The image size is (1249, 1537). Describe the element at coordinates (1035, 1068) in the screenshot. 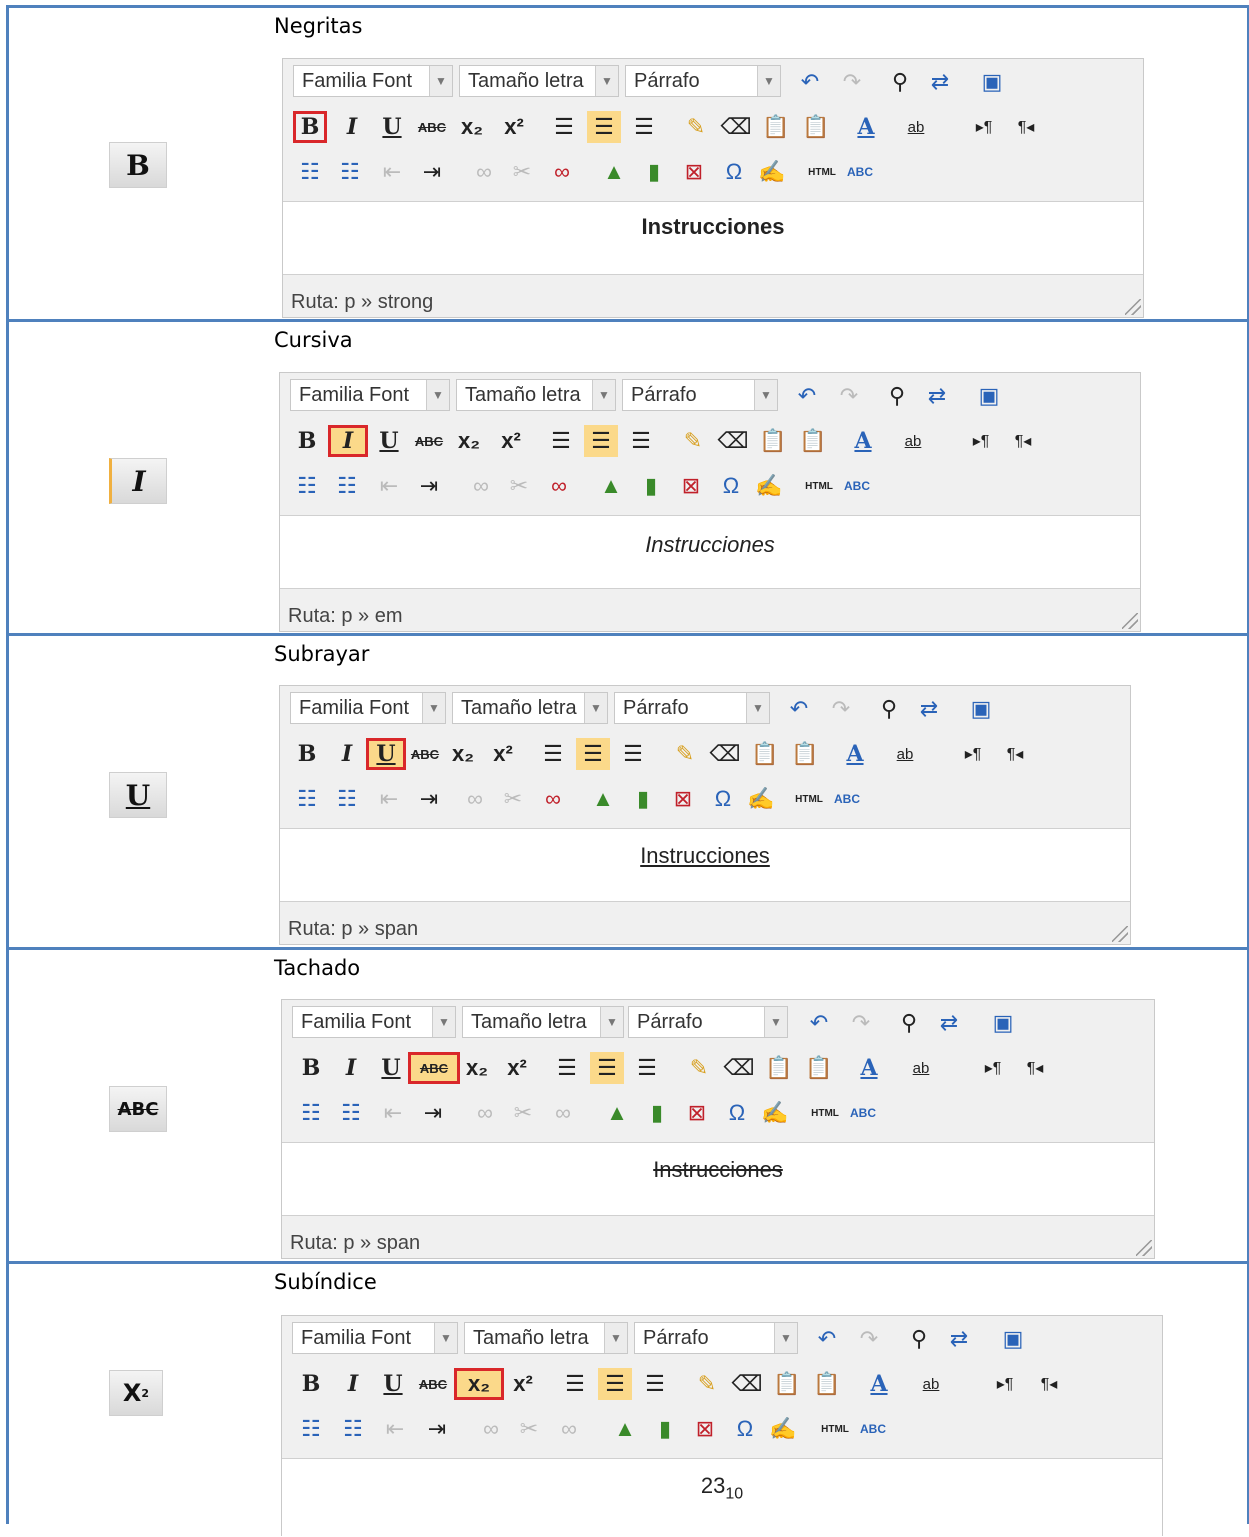

I see `rtl-icon: ¶◂` at that location.